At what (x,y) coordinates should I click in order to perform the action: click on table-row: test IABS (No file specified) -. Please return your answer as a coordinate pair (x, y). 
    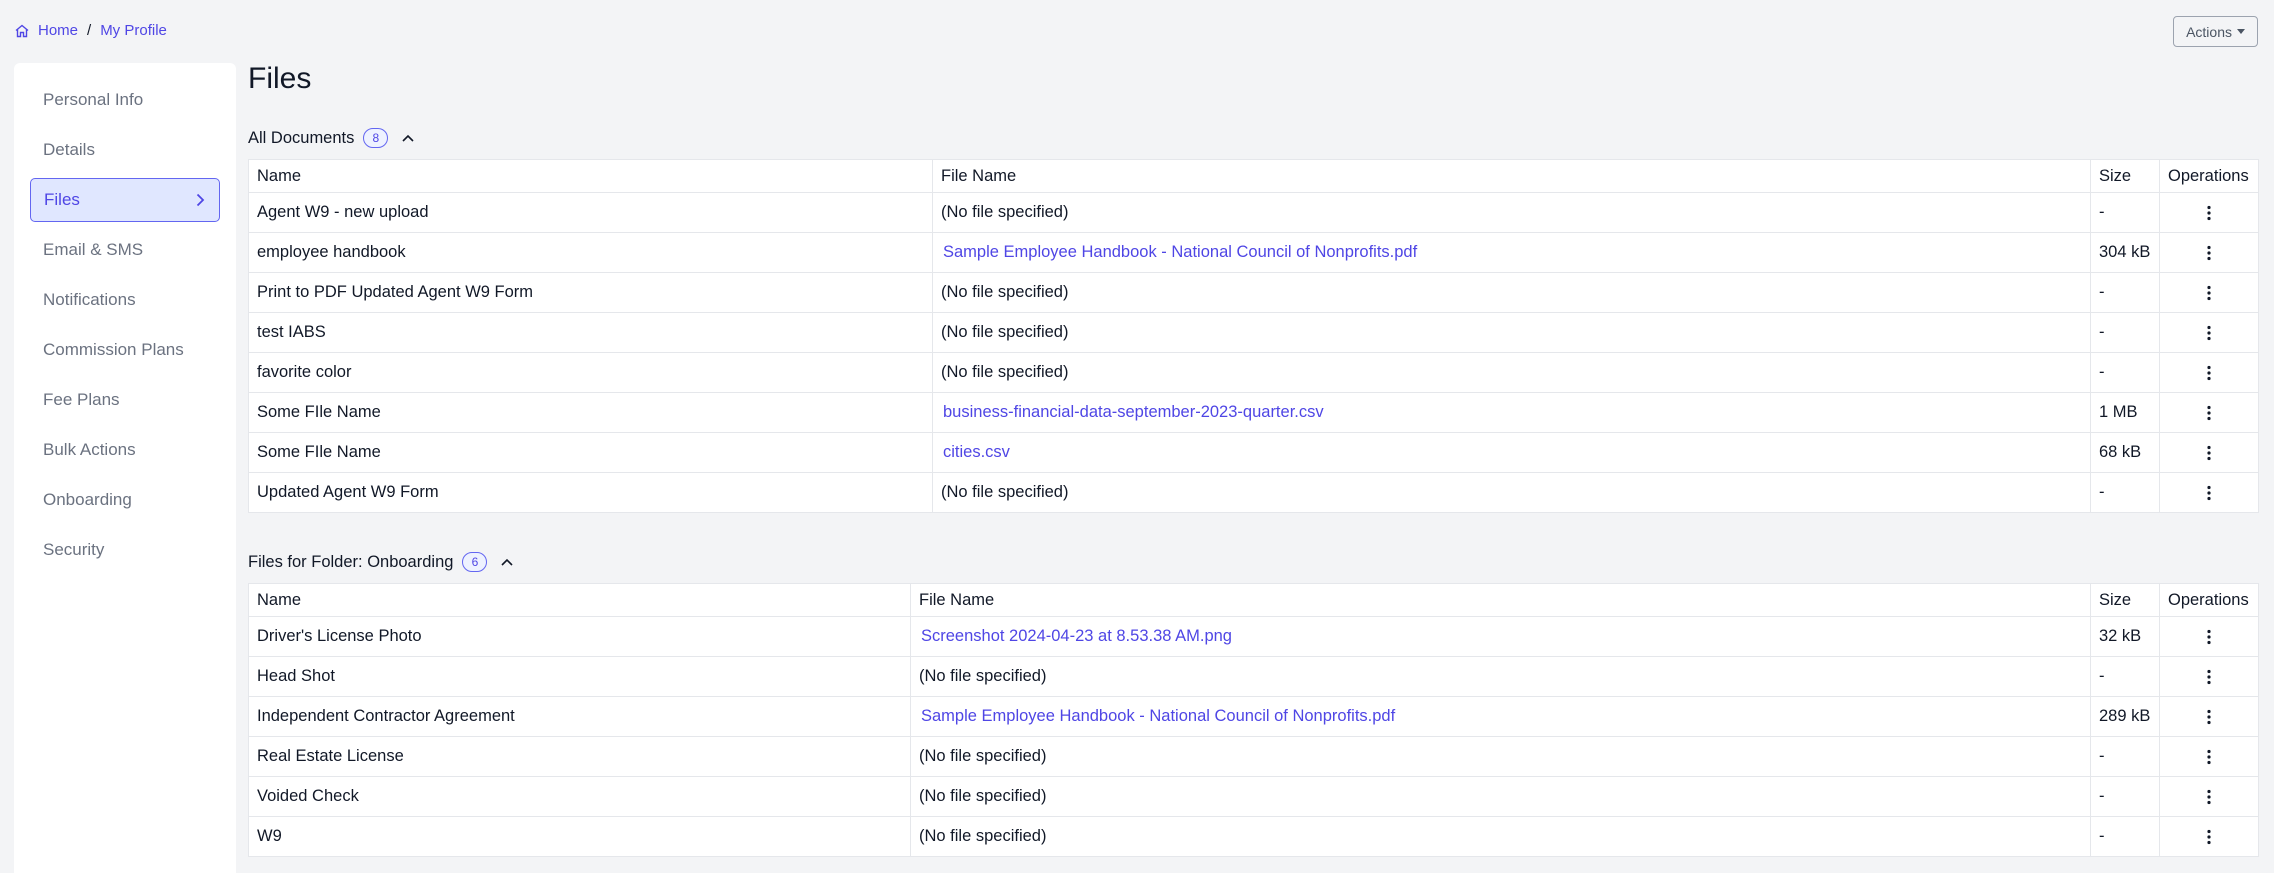
    Looking at the image, I should click on (1253, 332).